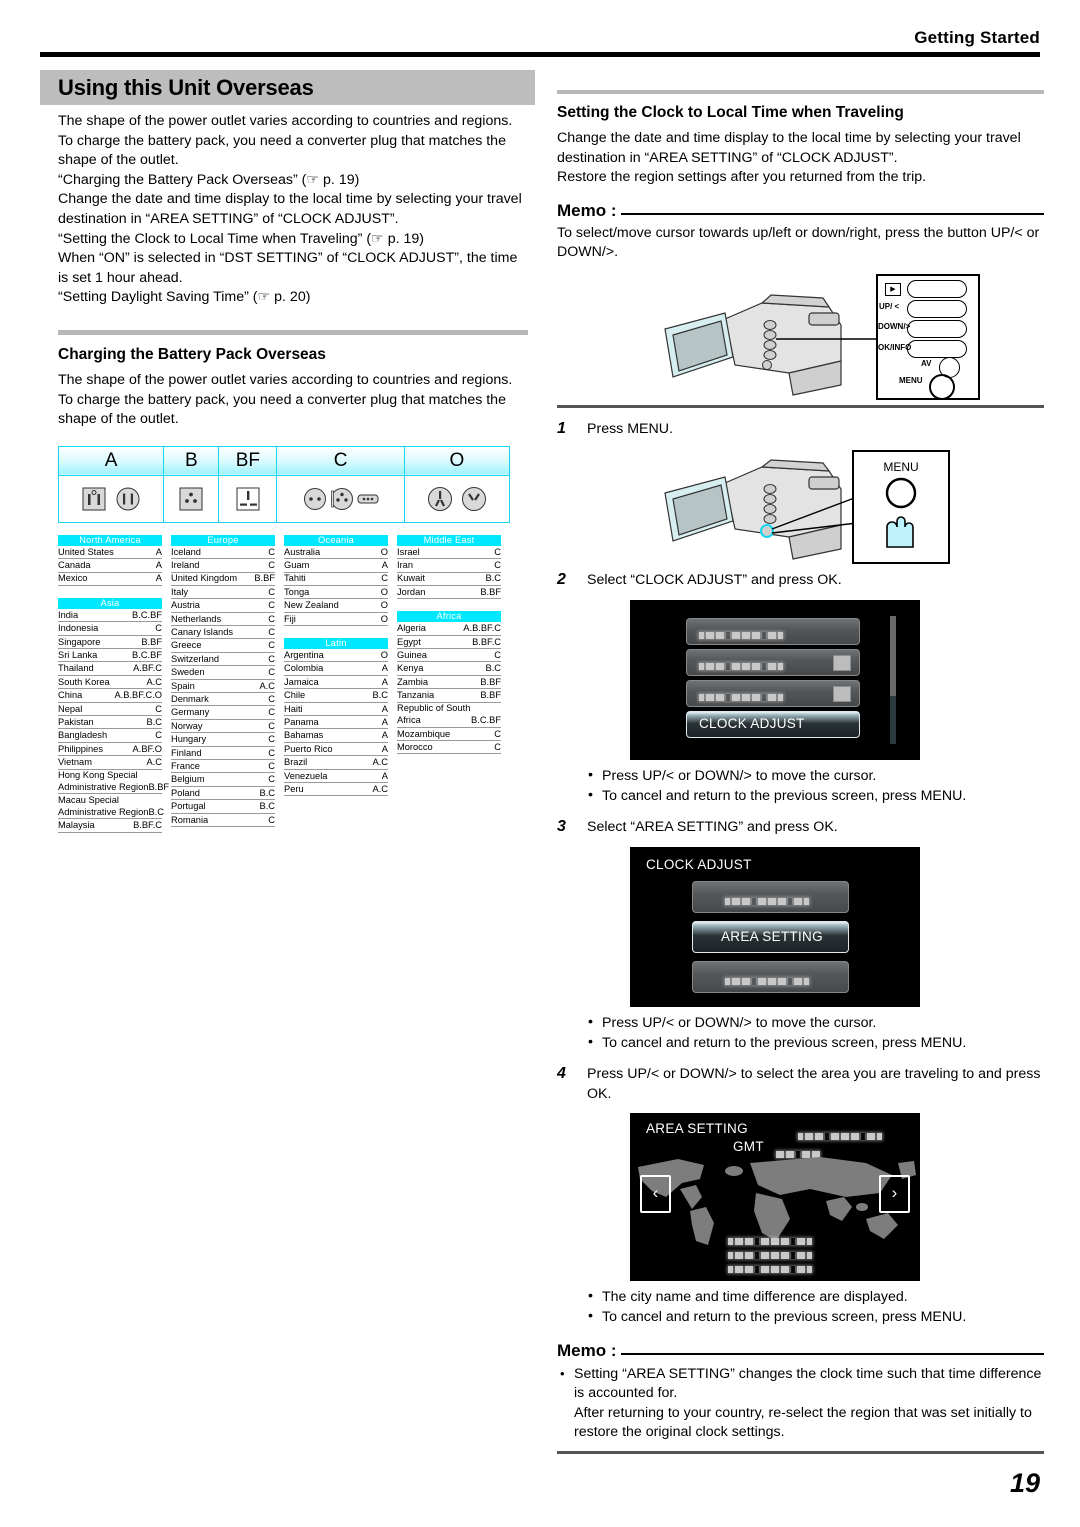  I want to click on country-row: Romania C, so click(223, 820).